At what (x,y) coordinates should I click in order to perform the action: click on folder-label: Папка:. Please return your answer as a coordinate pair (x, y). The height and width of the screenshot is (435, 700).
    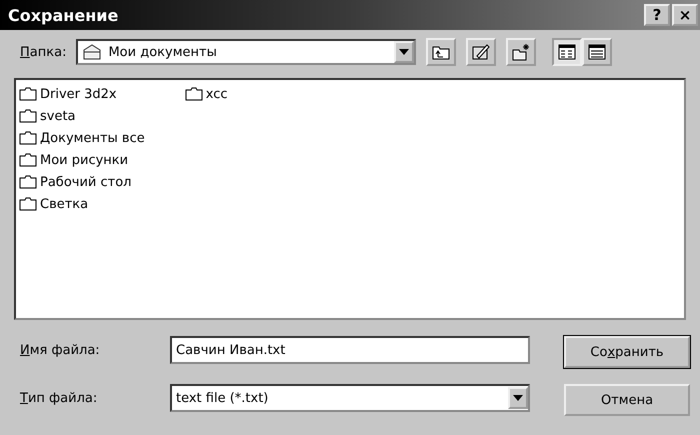
    Looking at the image, I should click on (43, 52).